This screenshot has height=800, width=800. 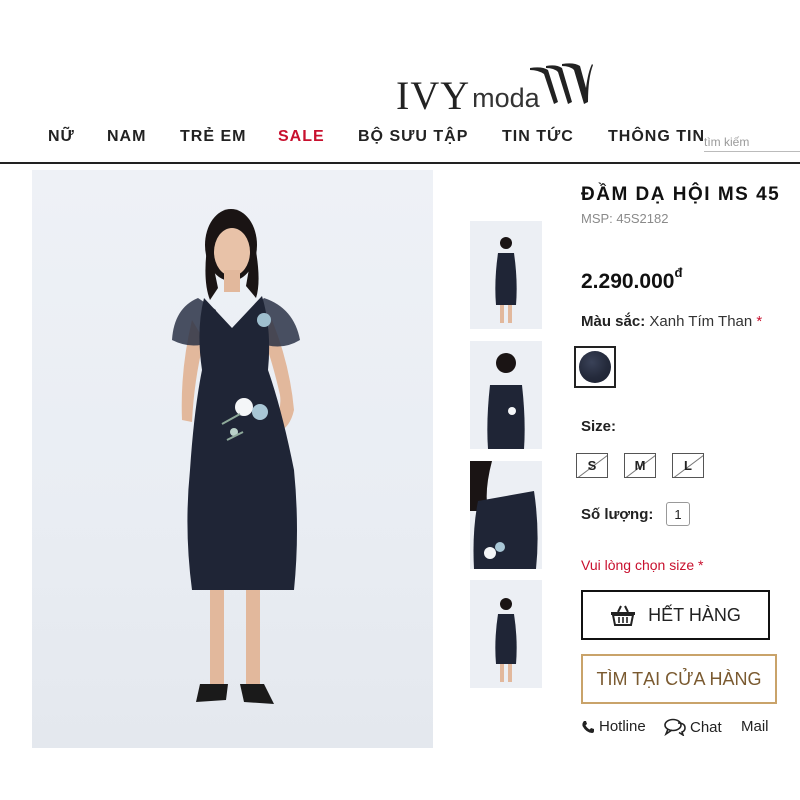 I want to click on size-option-m: M, so click(x=640, y=465).